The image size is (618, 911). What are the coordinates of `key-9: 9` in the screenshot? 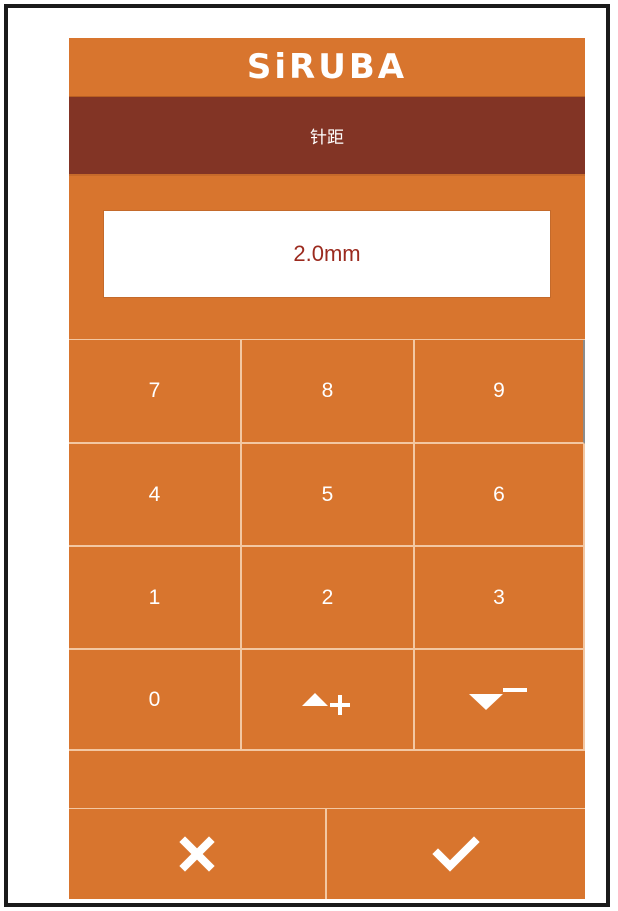 It's located at (500, 392).